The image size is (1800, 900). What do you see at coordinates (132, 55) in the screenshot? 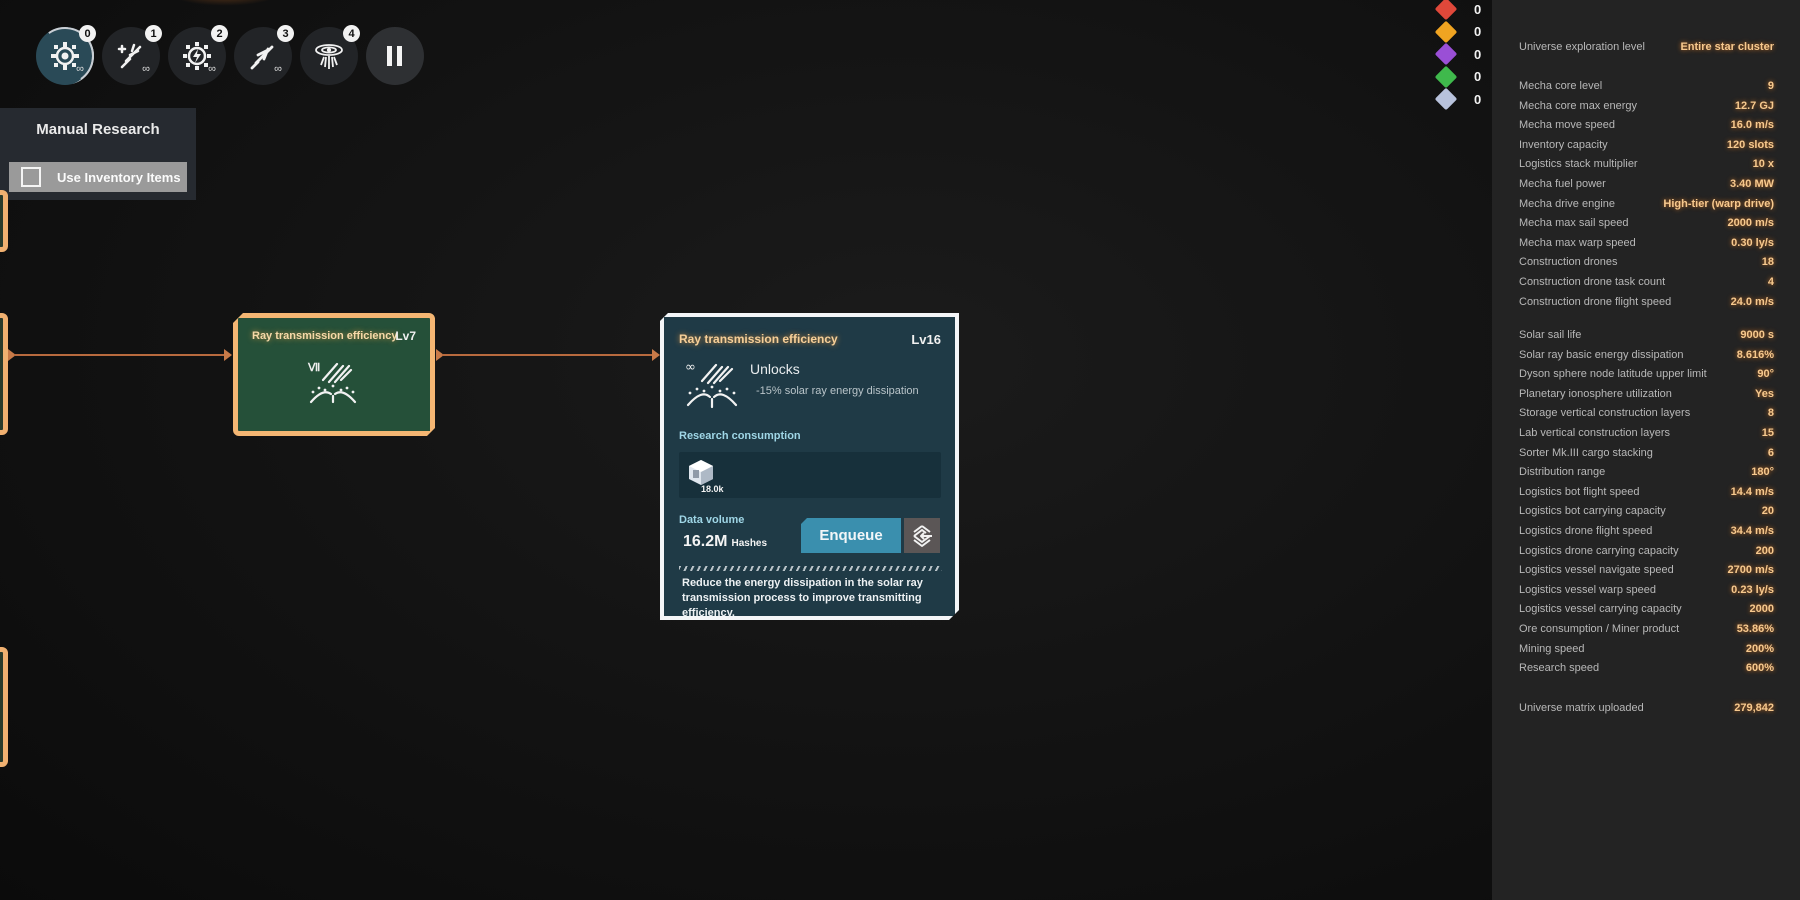
I see `toolbar-button-drone: 1 ∞` at bounding box center [132, 55].